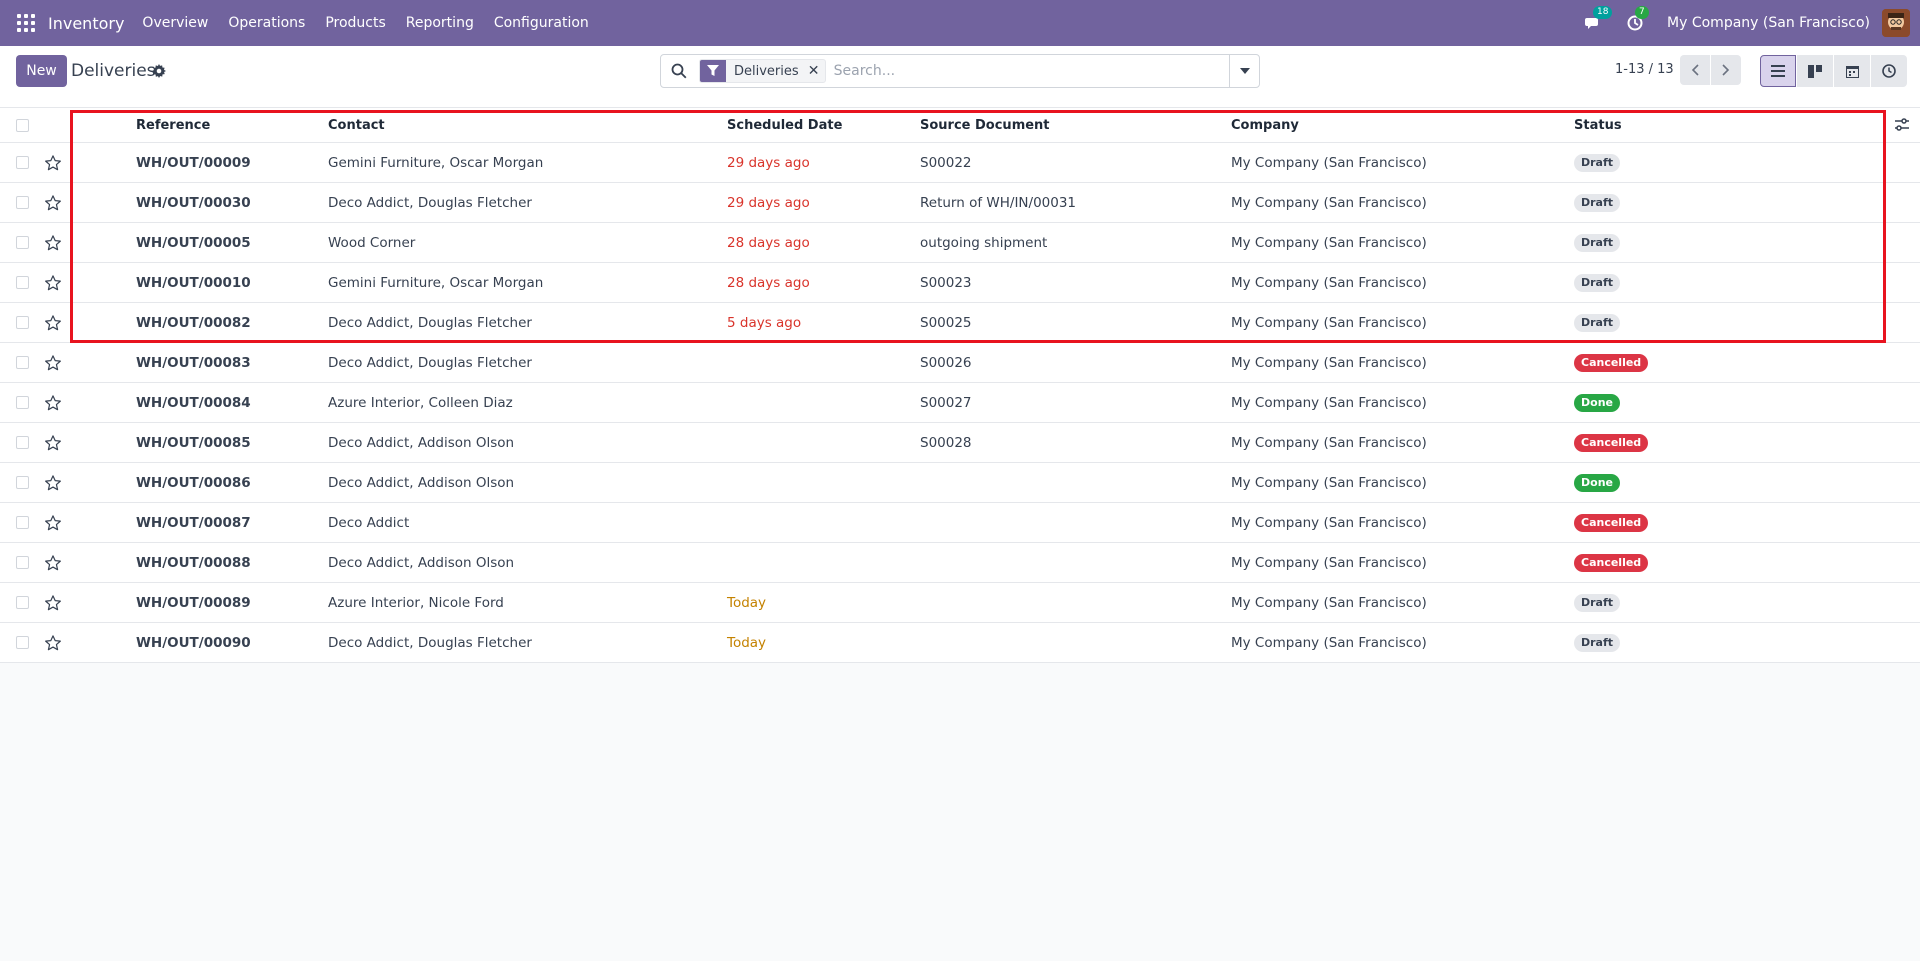  What do you see at coordinates (159, 71) in the screenshot?
I see `gear-icon` at bounding box center [159, 71].